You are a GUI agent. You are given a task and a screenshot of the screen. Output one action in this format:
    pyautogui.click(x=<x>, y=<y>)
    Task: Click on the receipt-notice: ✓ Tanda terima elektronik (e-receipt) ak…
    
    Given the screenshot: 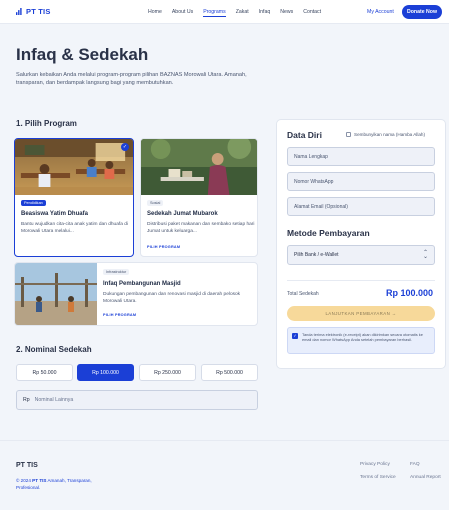 What is the action you would take?
    pyautogui.click(x=361, y=340)
    